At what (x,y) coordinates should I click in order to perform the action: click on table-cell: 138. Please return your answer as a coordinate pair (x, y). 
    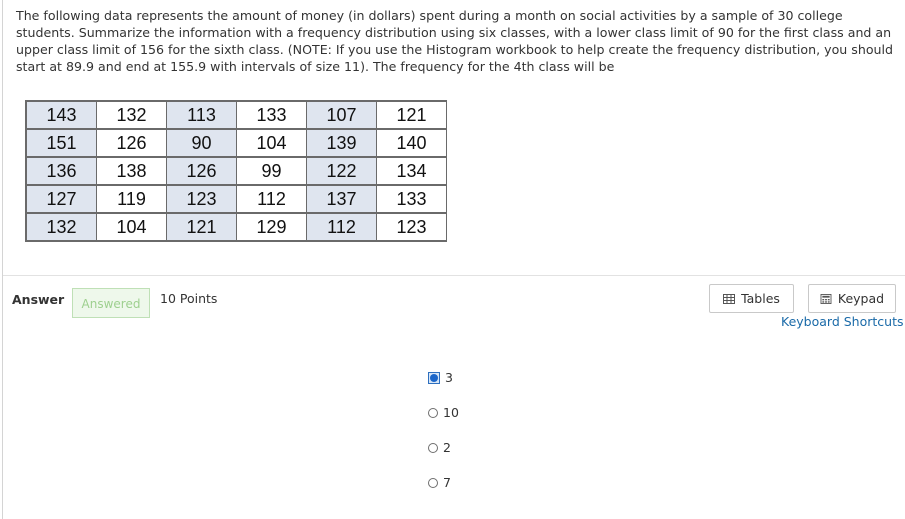
    Looking at the image, I should click on (131, 171).